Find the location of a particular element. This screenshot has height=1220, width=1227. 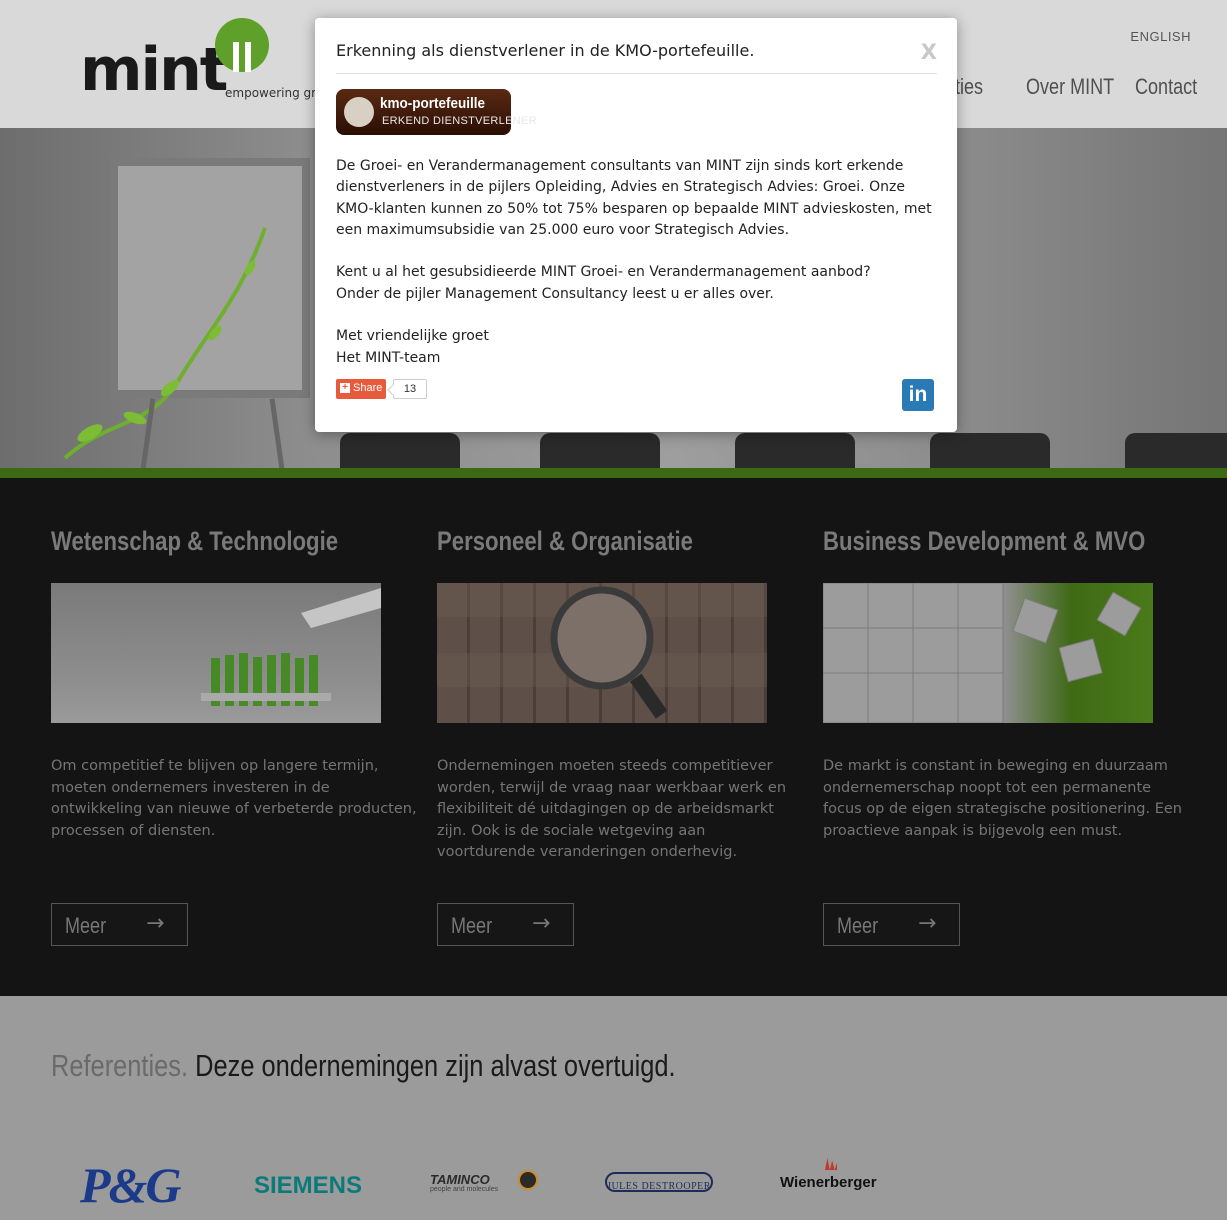

modal-greeting: Met vriendelijke groet is located at coordinates (412, 336).